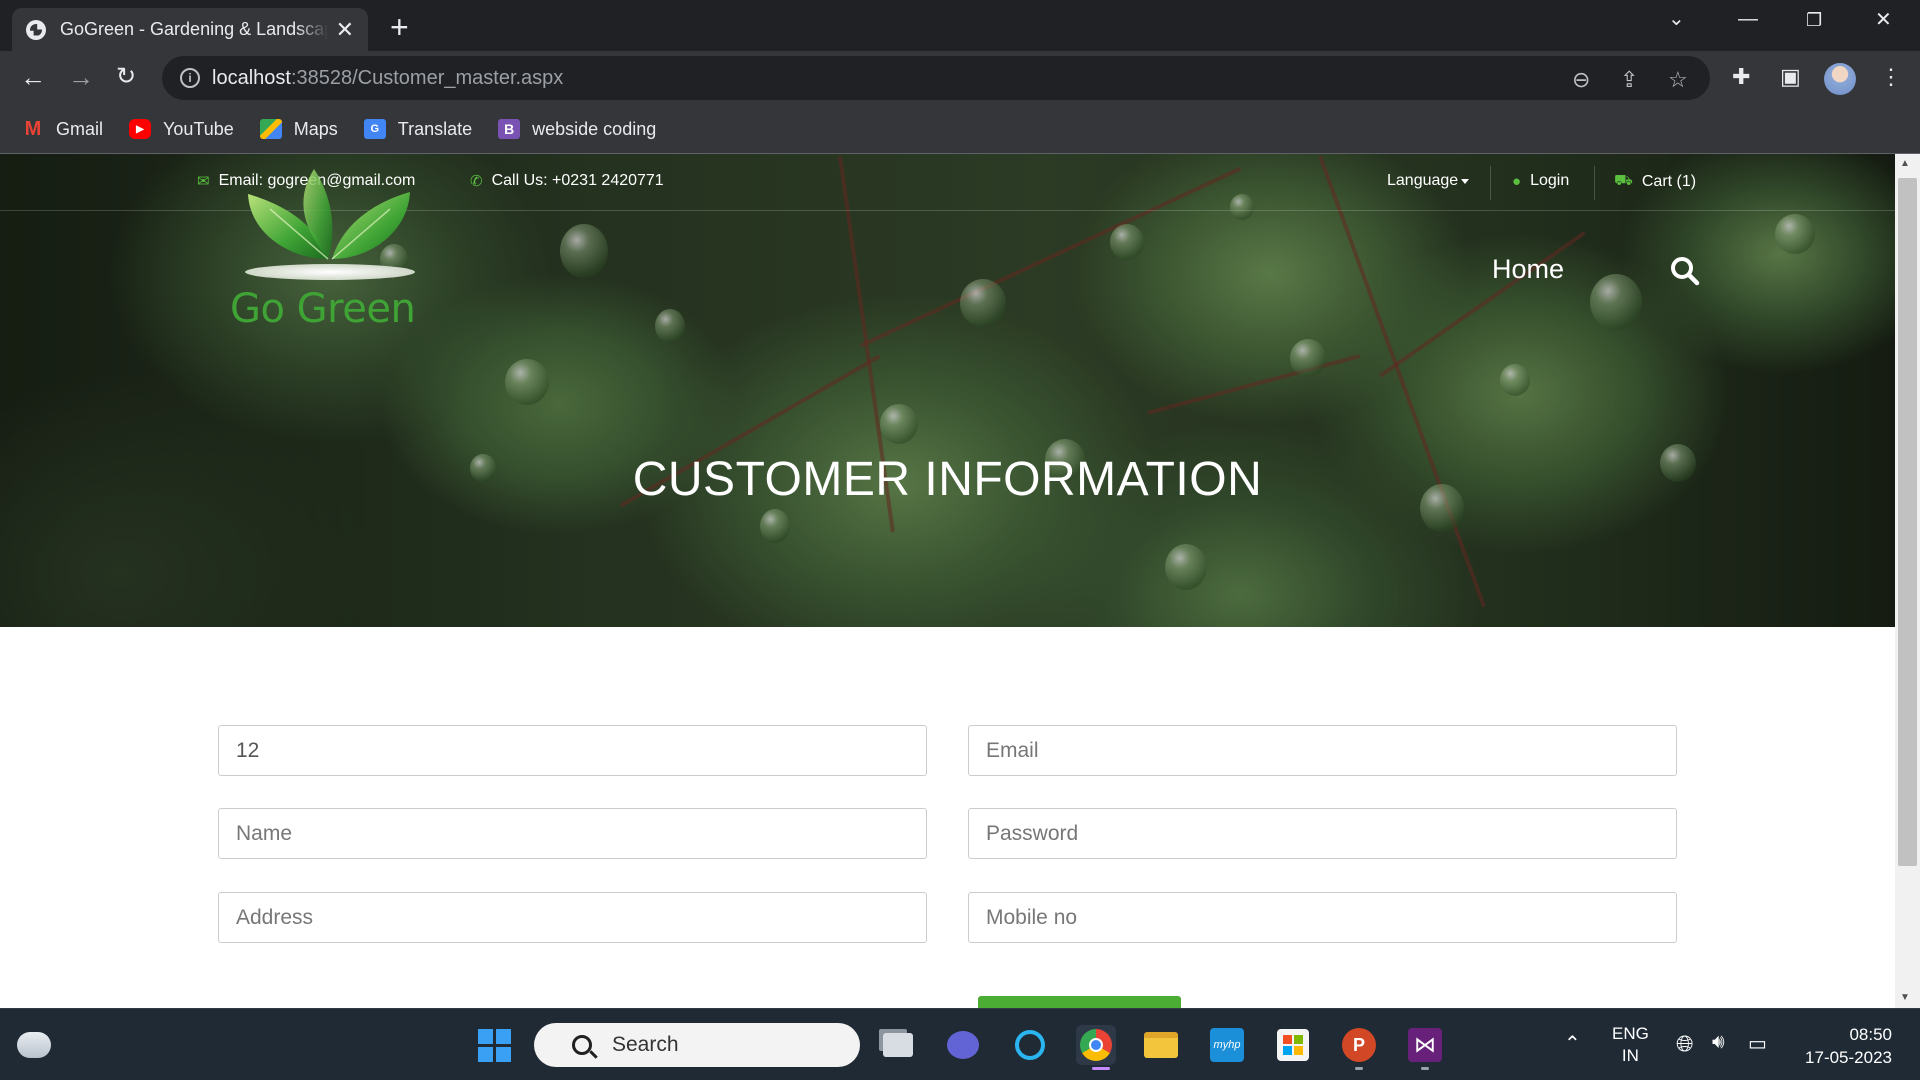 The height and width of the screenshot is (1080, 1920). What do you see at coordinates (1572, 1043) in the screenshot?
I see `show-hidden-icons-chevron: ⌃` at bounding box center [1572, 1043].